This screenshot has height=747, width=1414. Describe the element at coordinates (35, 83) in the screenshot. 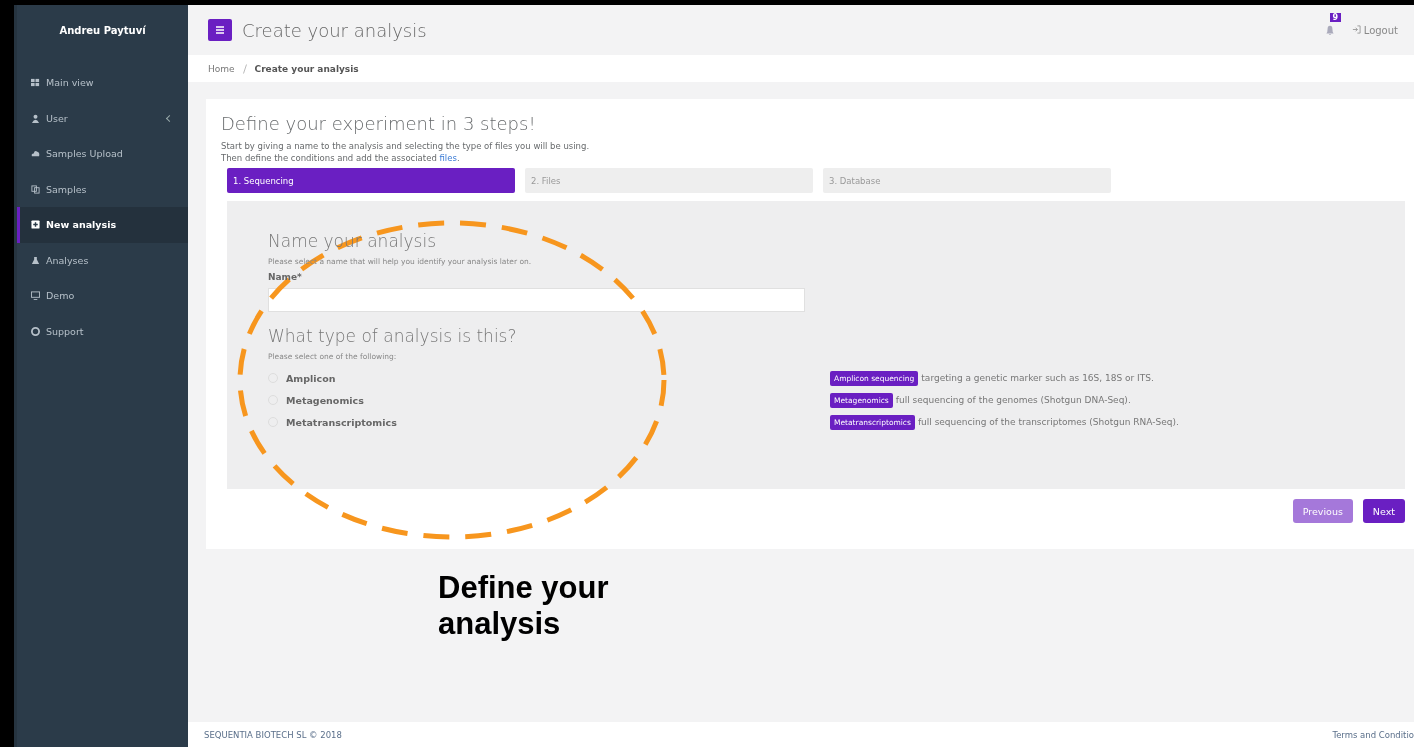

I see `grid-icon` at that location.